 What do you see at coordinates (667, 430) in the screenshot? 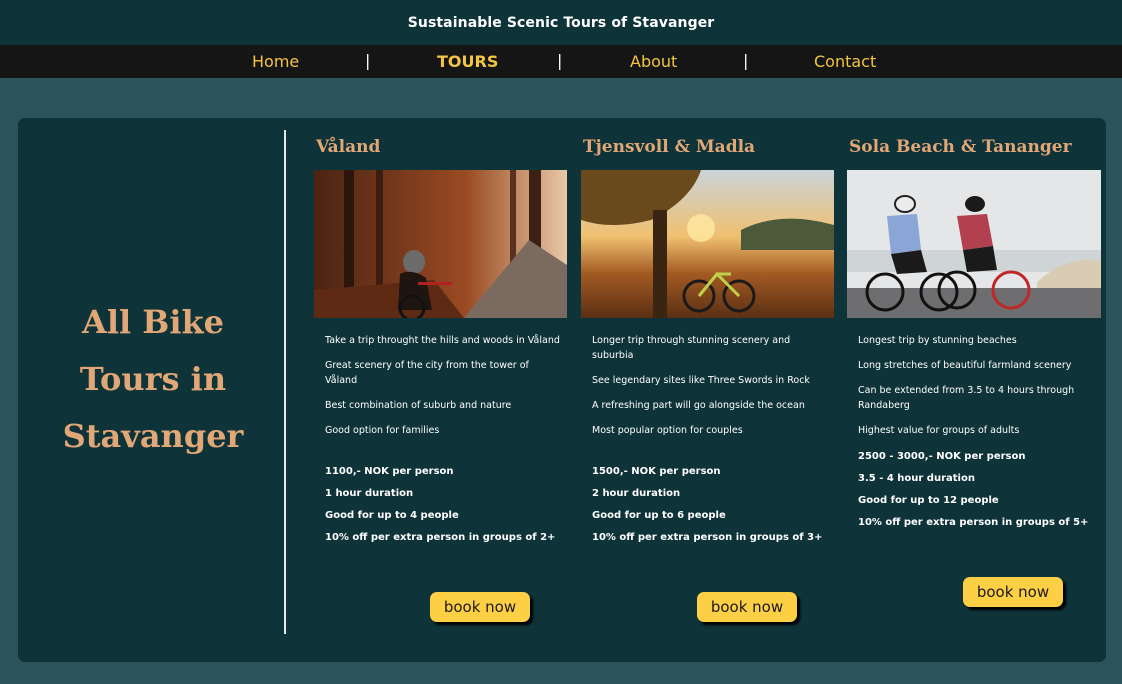
I see `list-item: Most popular option for couples` at bounding box center [667, 430].